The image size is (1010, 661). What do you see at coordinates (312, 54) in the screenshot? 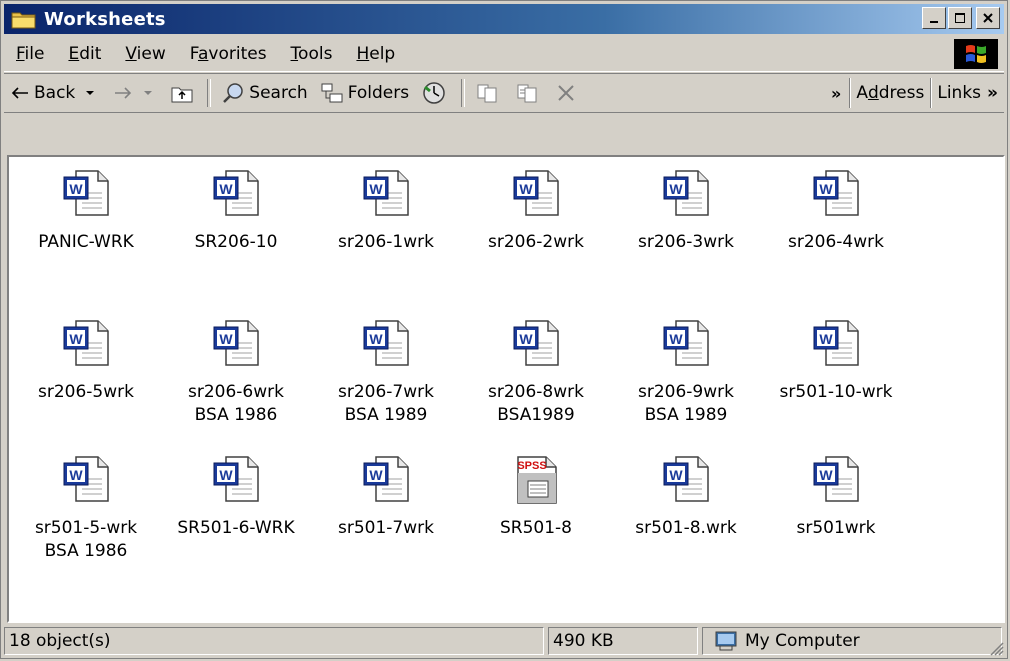
I see `menu-tools: Tools` at bounding box center [312, 54].